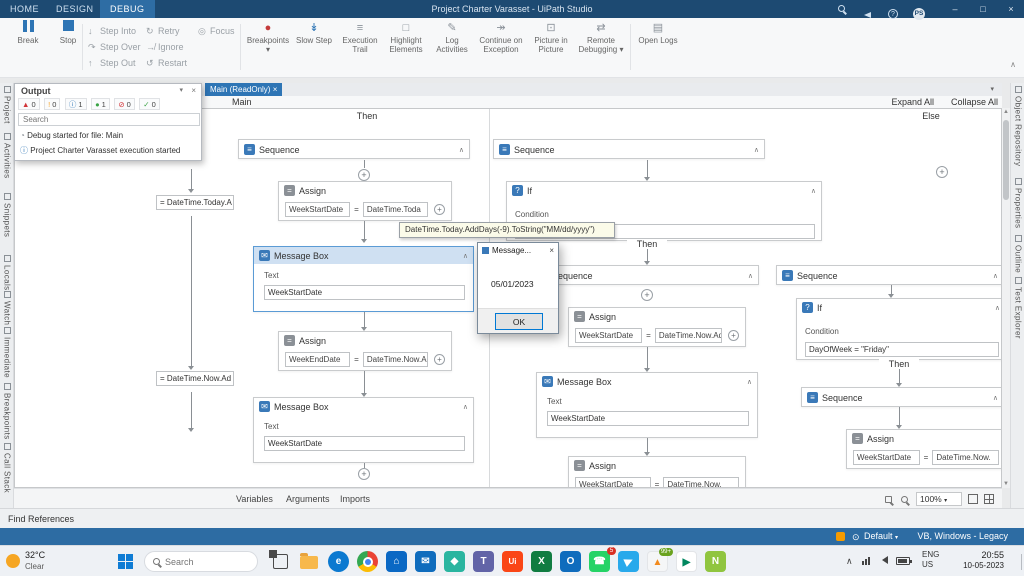 The height and width of the screenshot is (576, 1024). Describe the element at coordinates (601, 47) in the screenshot. I see `remote-debugging-button: ⇄ Remote Debugging ▾` at that location.